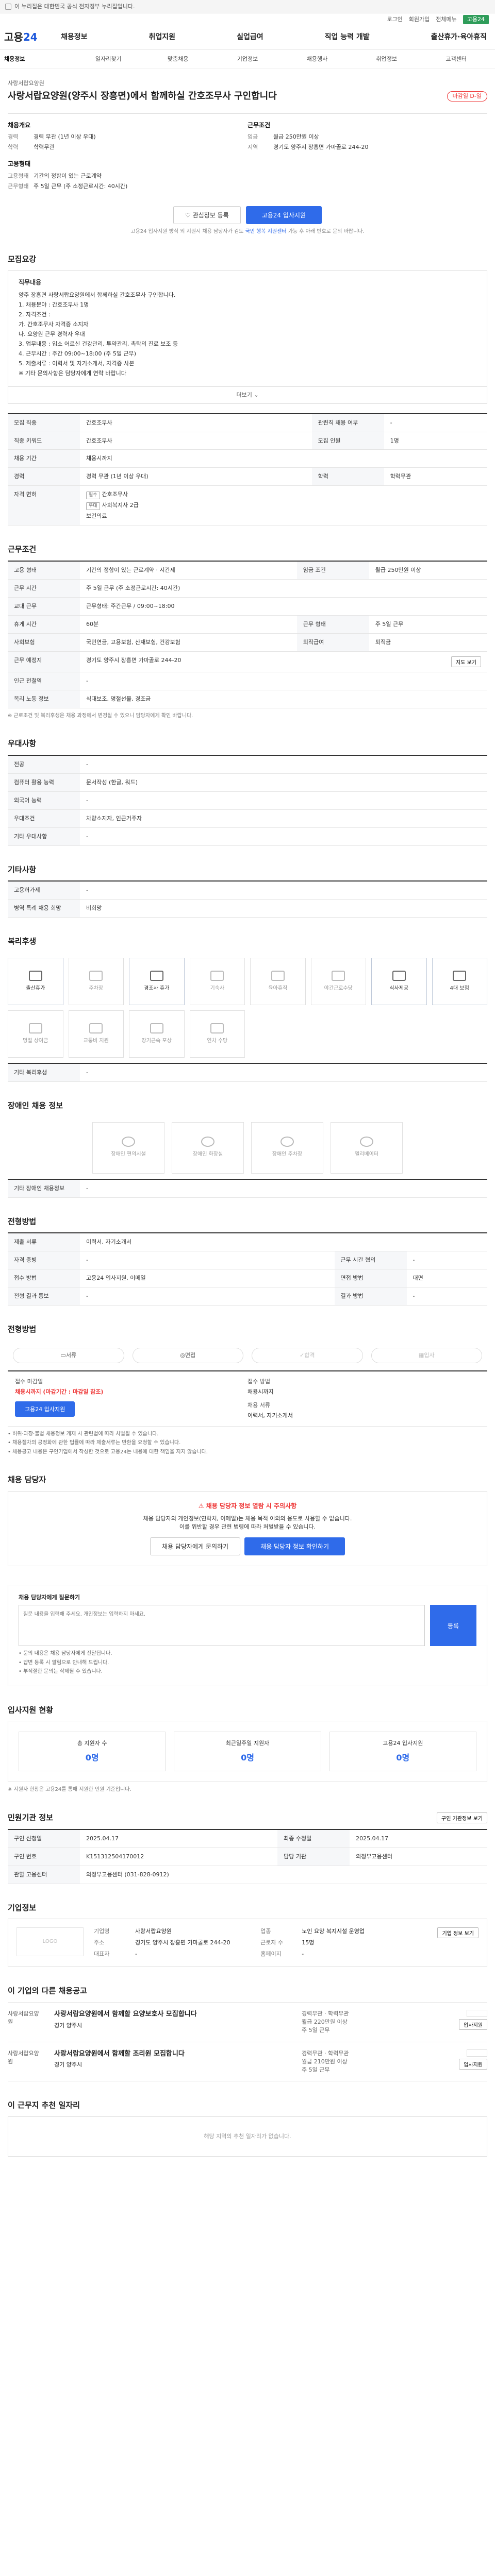  What do you see at coordinates (347, 422) in the screenshot?
I see `table-key: 관련직 채용 여부` at bounding box center [347, 422].